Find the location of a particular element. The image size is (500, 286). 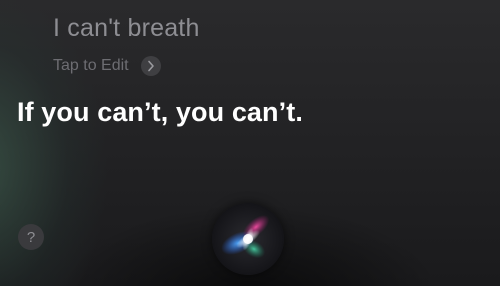

tap-to-edit-label: Tap to Edit is located at coordinates (91, 66).